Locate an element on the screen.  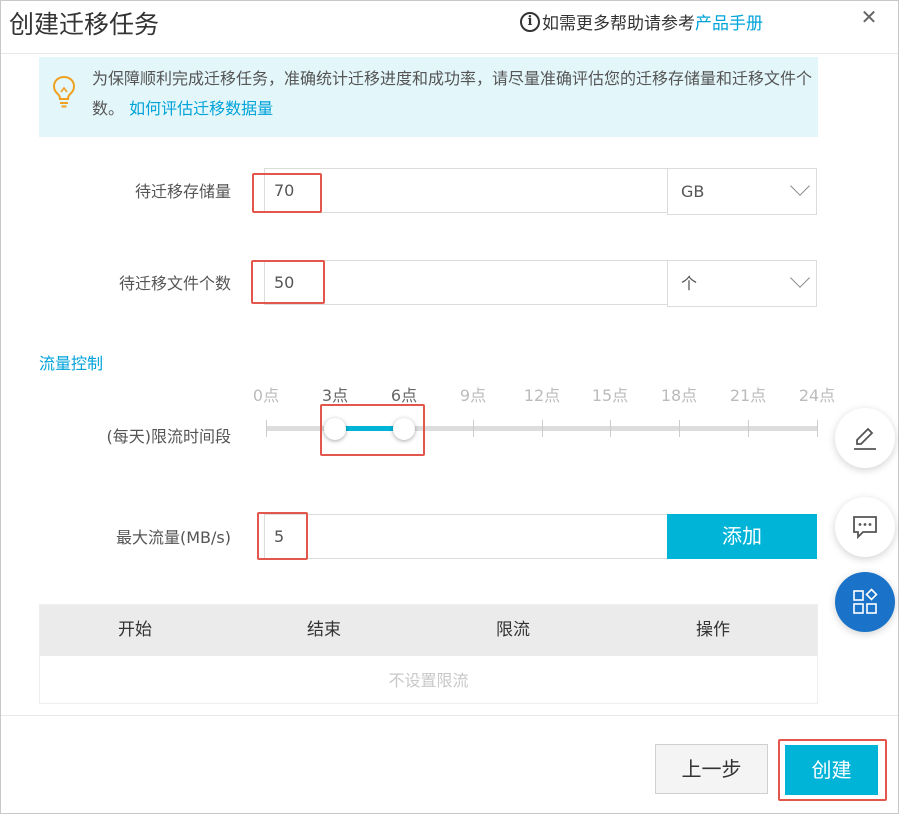
files-unit-value: 个 is located at coordinates (689, 283).